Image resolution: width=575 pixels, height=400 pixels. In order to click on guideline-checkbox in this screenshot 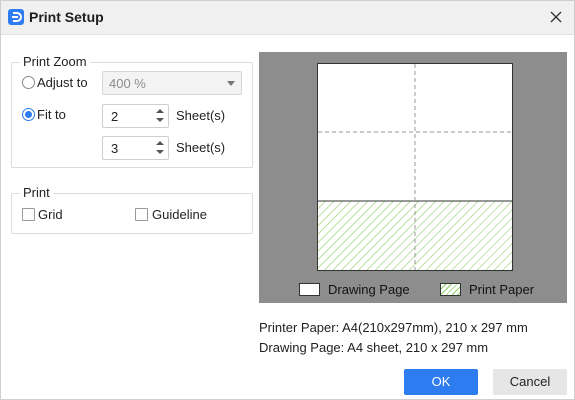, I will do `click(141, 214)`.